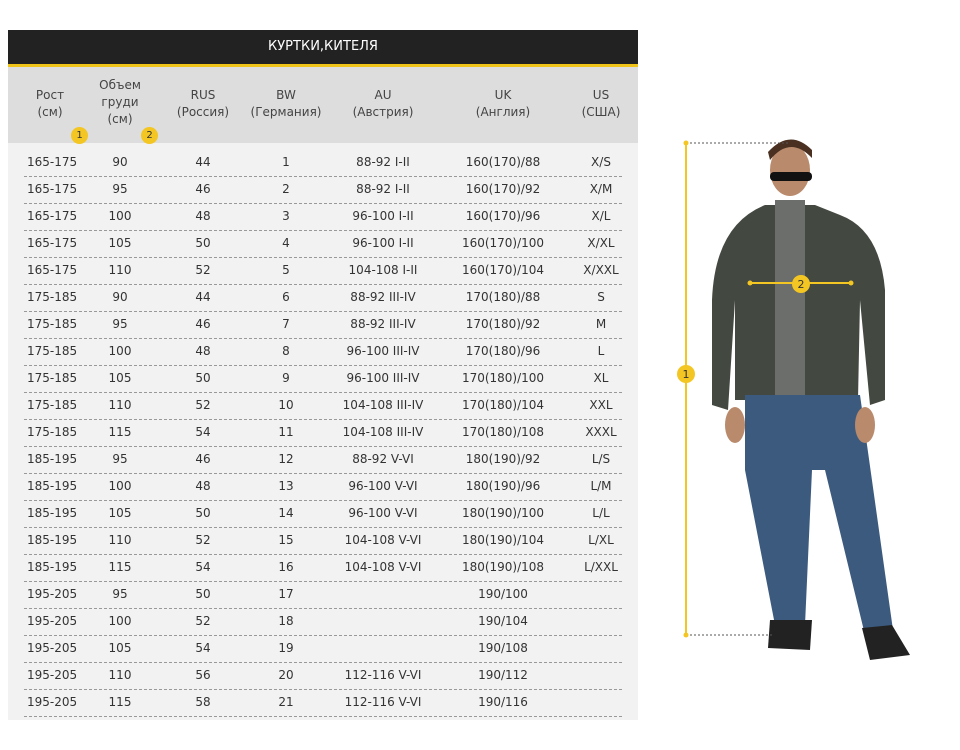 This screenshot has height=750, width=960. I want to click on table-cell: X/XL, so click(601, 243).